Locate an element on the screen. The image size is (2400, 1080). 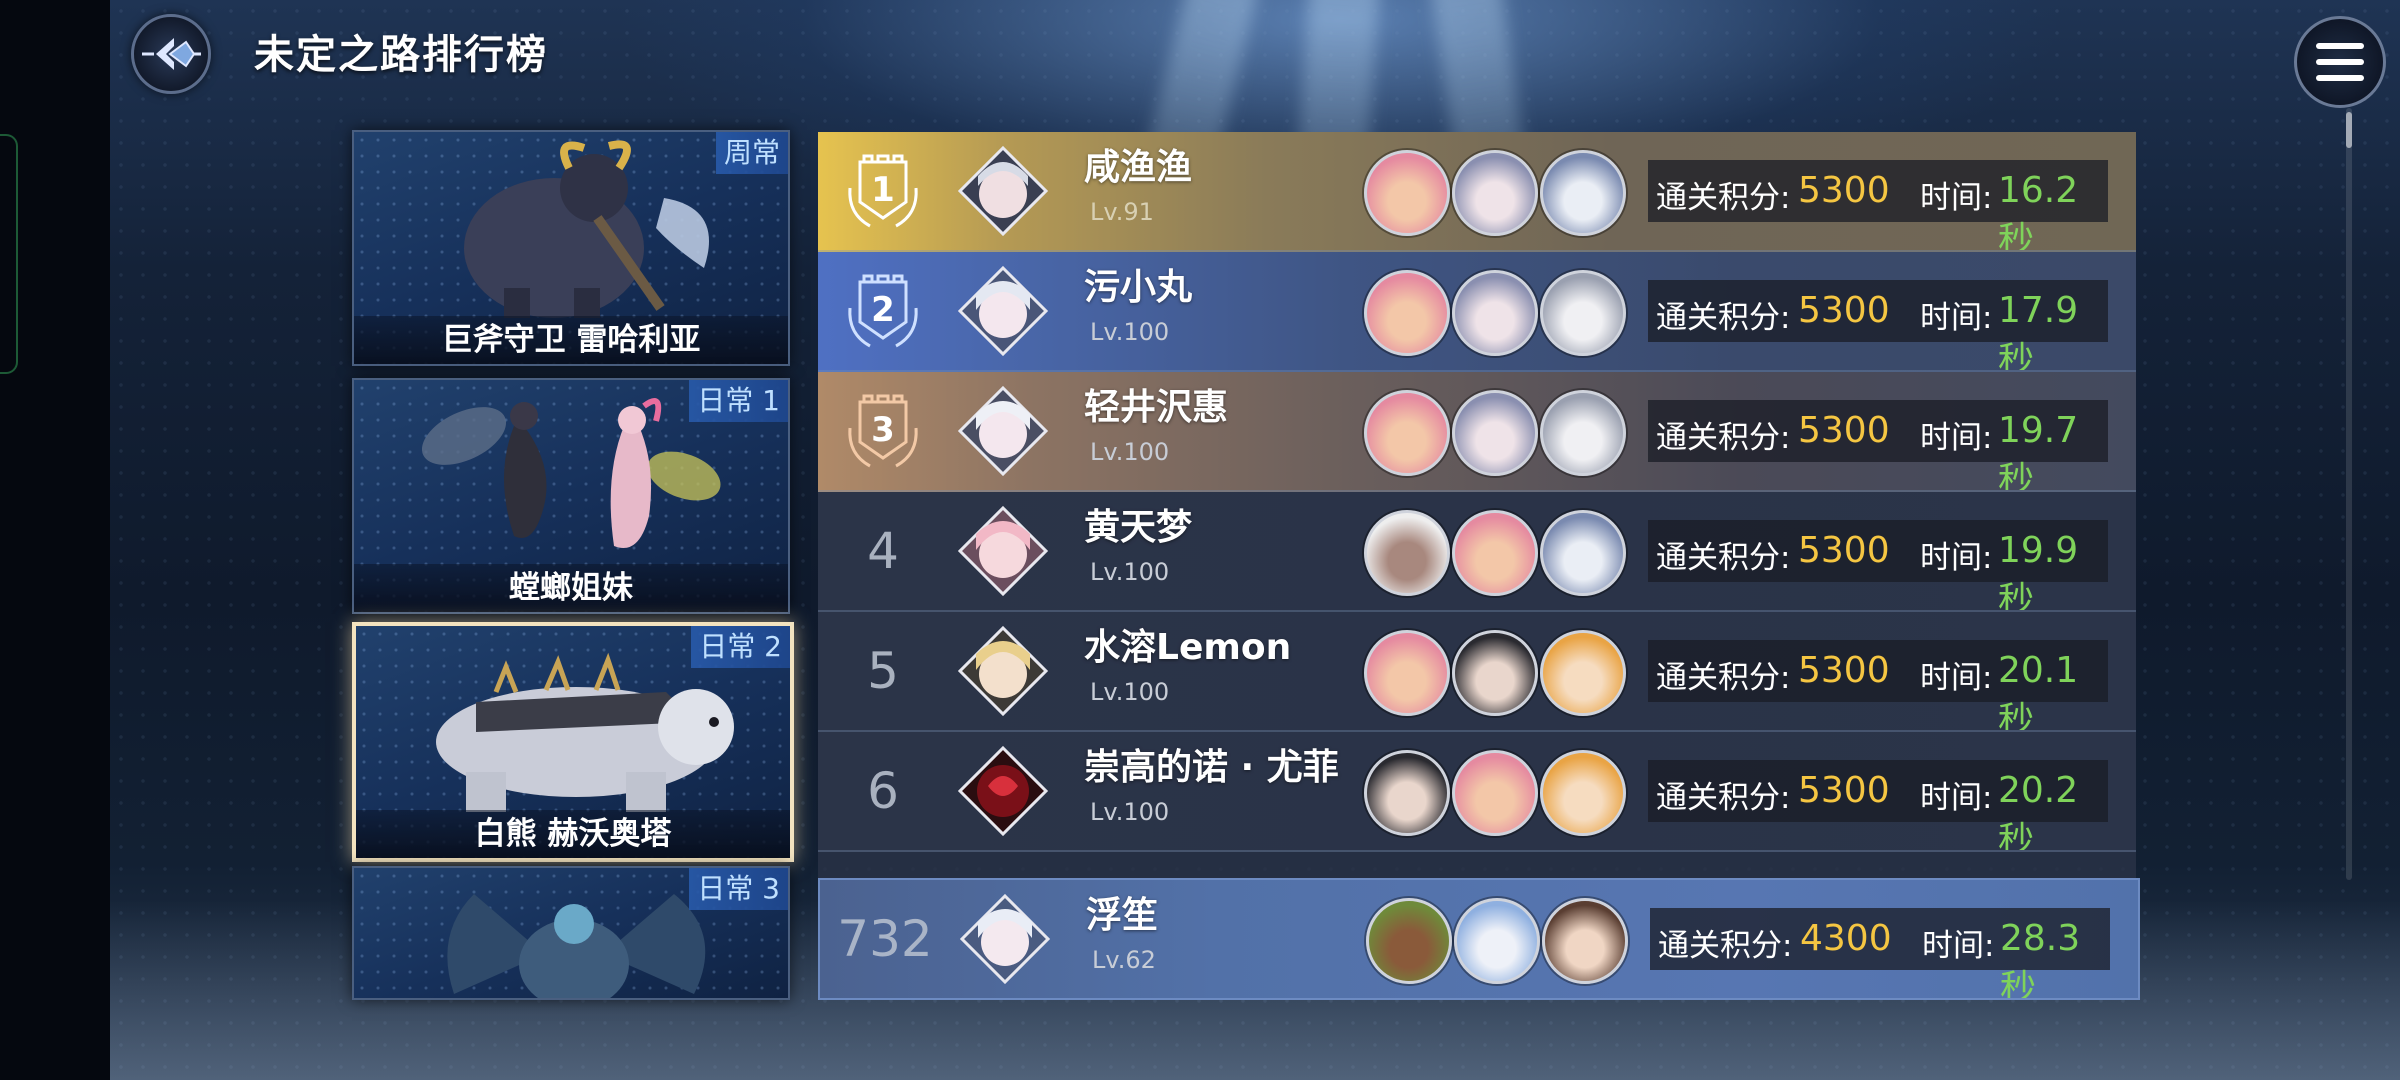
back-button is located at coordinates (171, 54).